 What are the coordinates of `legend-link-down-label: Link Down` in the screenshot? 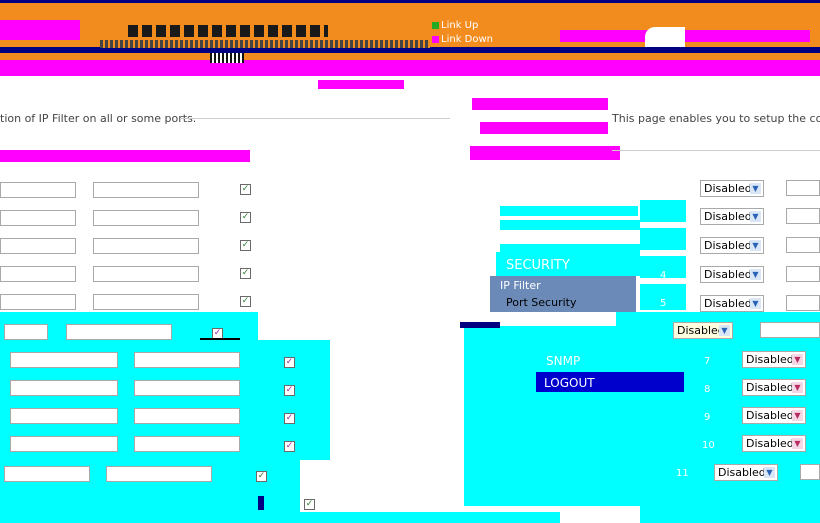 It's located at (467, 39).